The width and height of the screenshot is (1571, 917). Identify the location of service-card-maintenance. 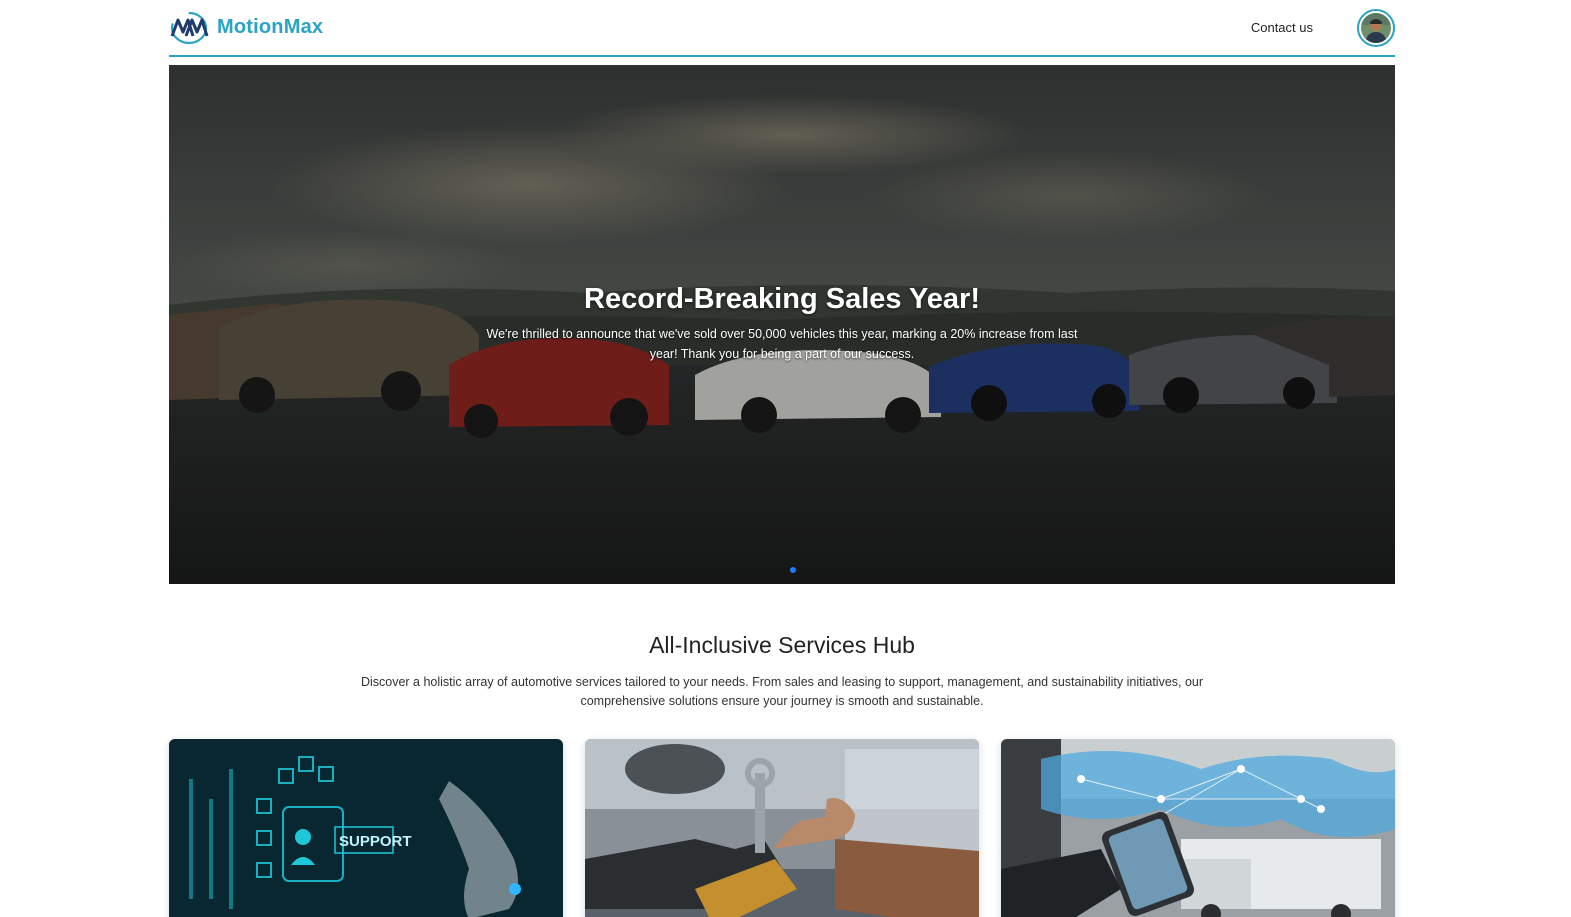
(782, 828).